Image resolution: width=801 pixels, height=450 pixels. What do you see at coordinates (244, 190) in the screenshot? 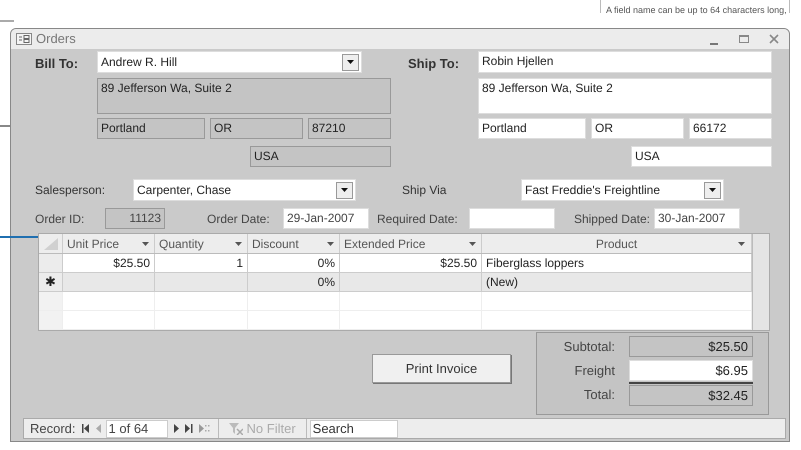
I see `dropdown-field: Carpenter, Chase` at bounding box center [244, 190].